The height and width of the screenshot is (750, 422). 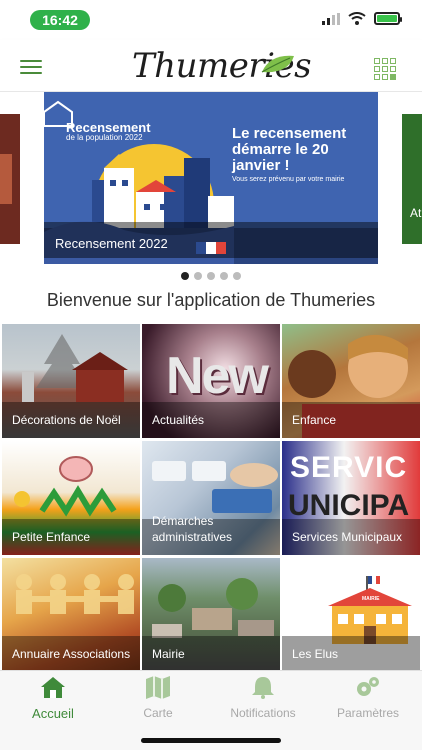 I want to click on slide-heading: Le recensement démarre le 20 janvier !, so click(x=289, y=149).